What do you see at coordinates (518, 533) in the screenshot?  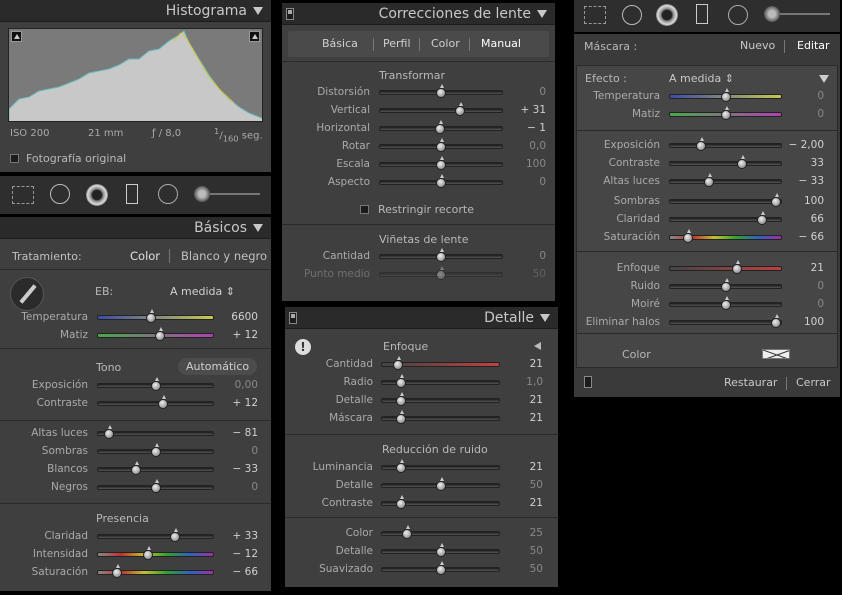 I see `slider-value: 25` at bounding box center [518, 533].